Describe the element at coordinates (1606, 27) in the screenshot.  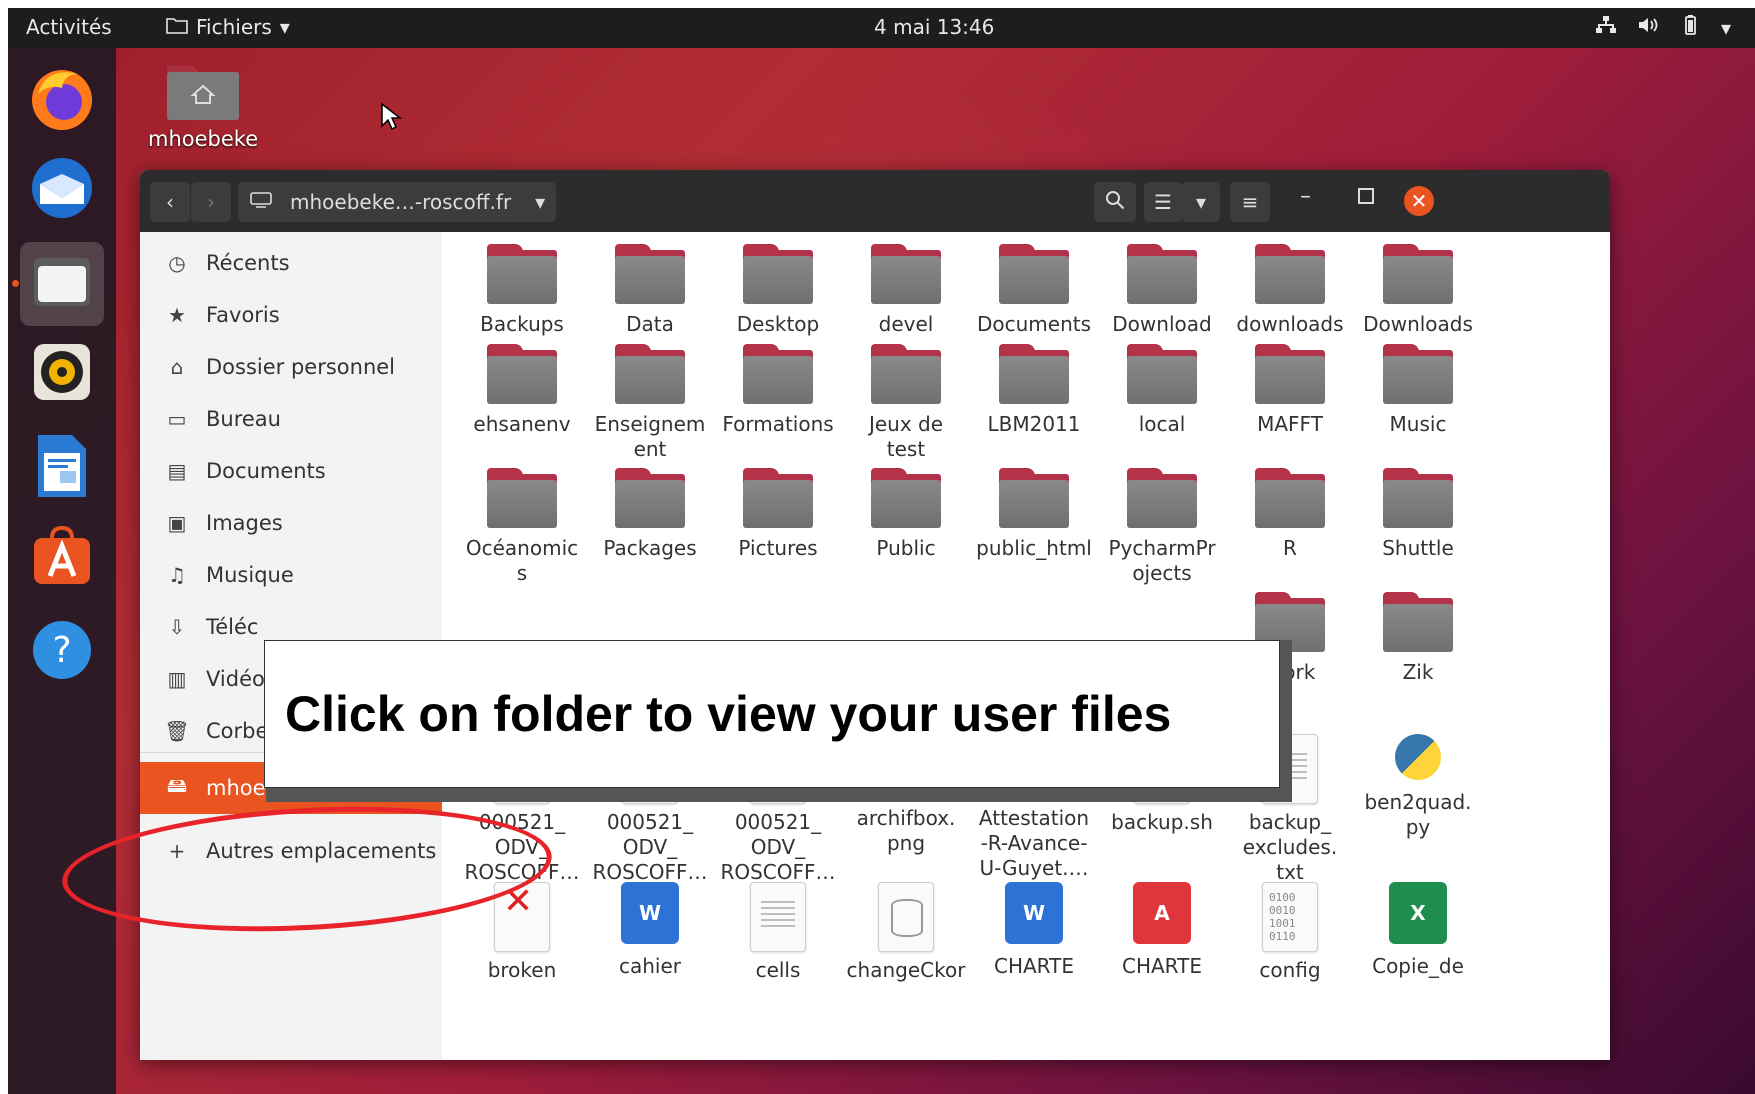
I see `network-icon` at that location.